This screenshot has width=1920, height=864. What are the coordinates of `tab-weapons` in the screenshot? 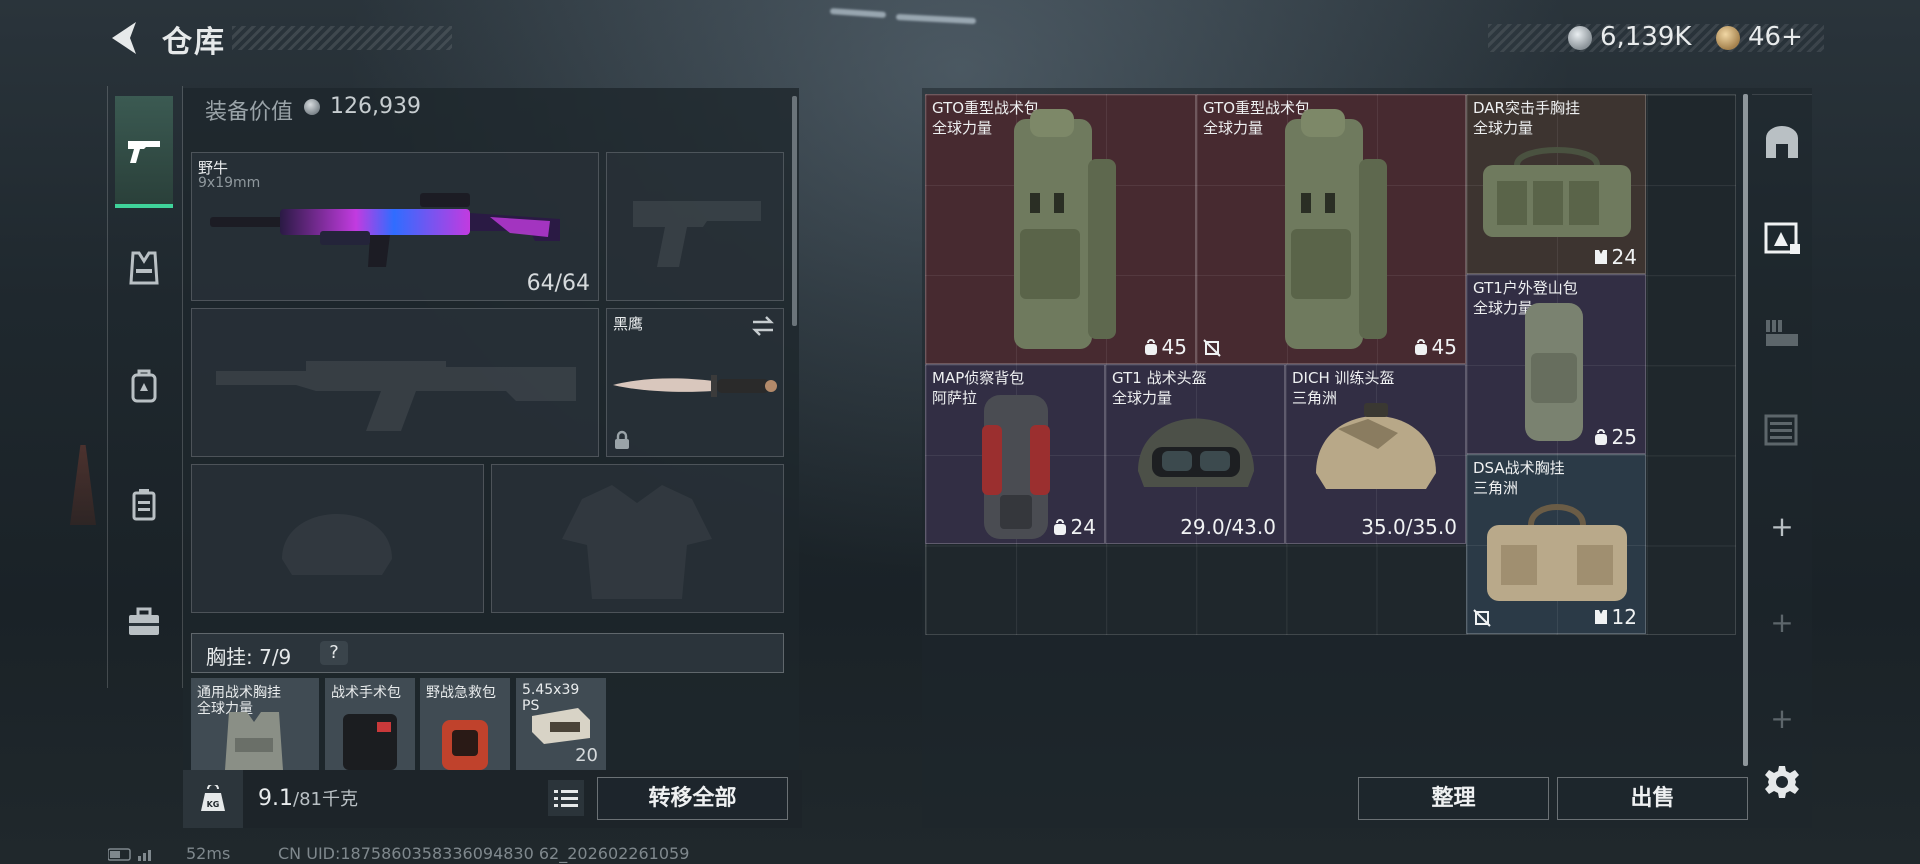 It's located at (144, 152).